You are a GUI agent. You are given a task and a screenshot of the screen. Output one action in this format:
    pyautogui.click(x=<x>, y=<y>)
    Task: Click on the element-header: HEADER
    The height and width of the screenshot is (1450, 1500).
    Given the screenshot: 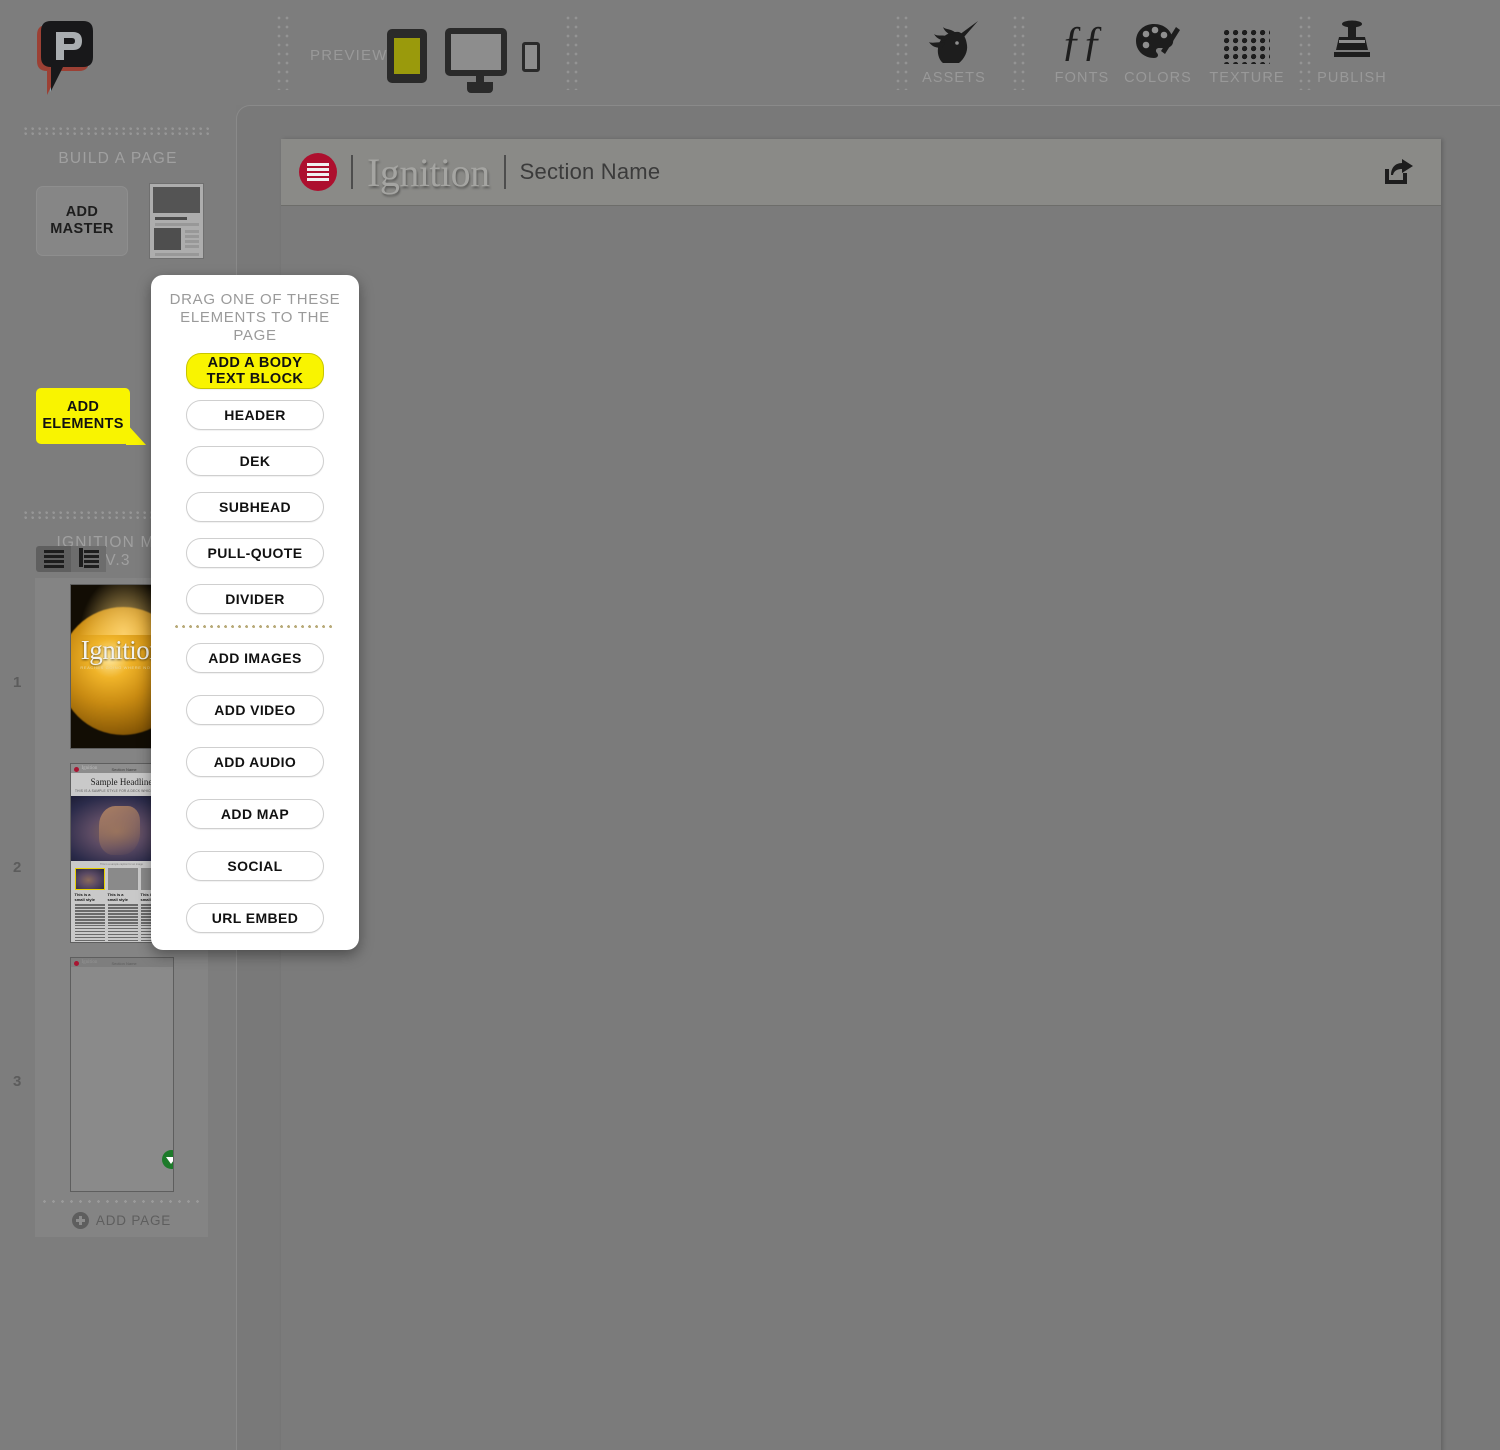 What is the action you would take?
    pyautogui.click(x=255, y=415)
    